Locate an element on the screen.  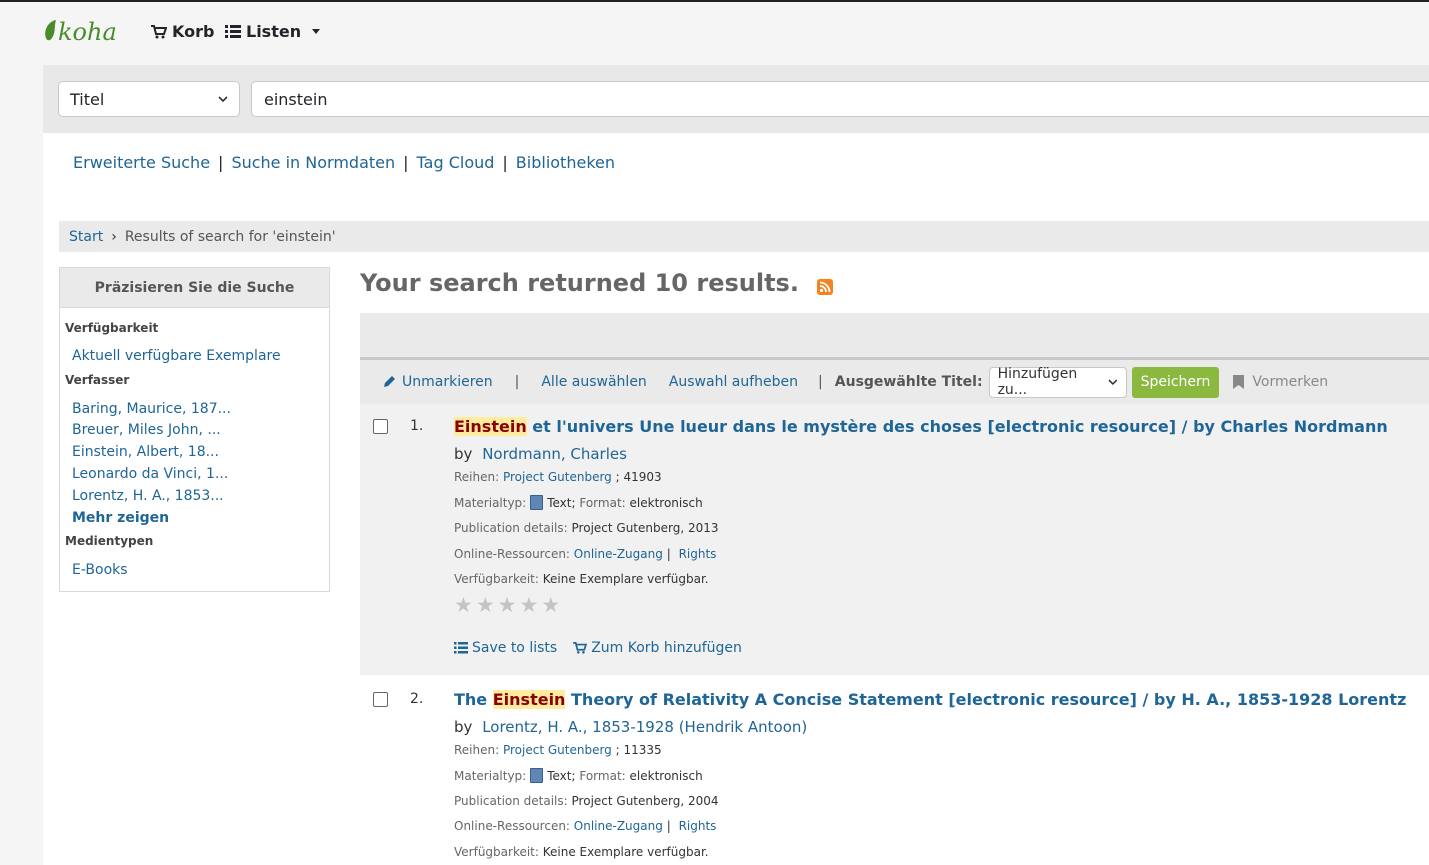
facet-item-available: Aktuell verfügbare Exemplare is located at coordinates (176, 356).